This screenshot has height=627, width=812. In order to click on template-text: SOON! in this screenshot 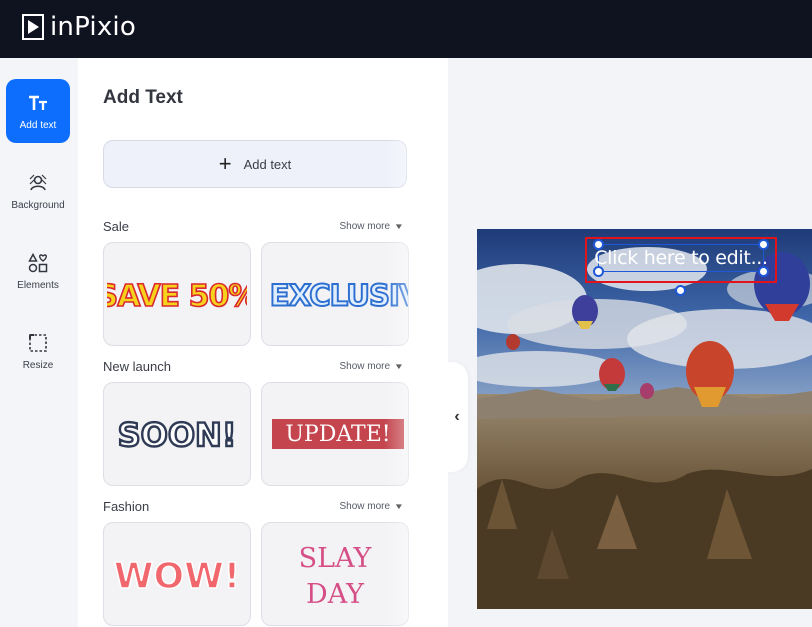, I will do `click(177, 435)`.